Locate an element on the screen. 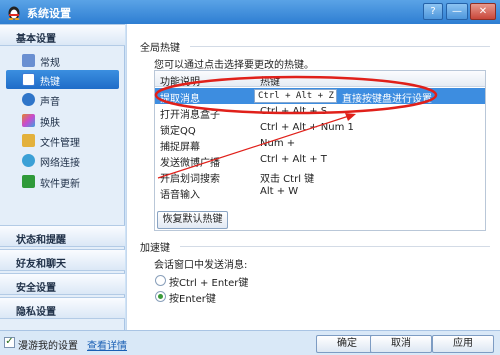  hotkey-hint: 直接按键盘进行设置 is located at coordinates (387, 99).